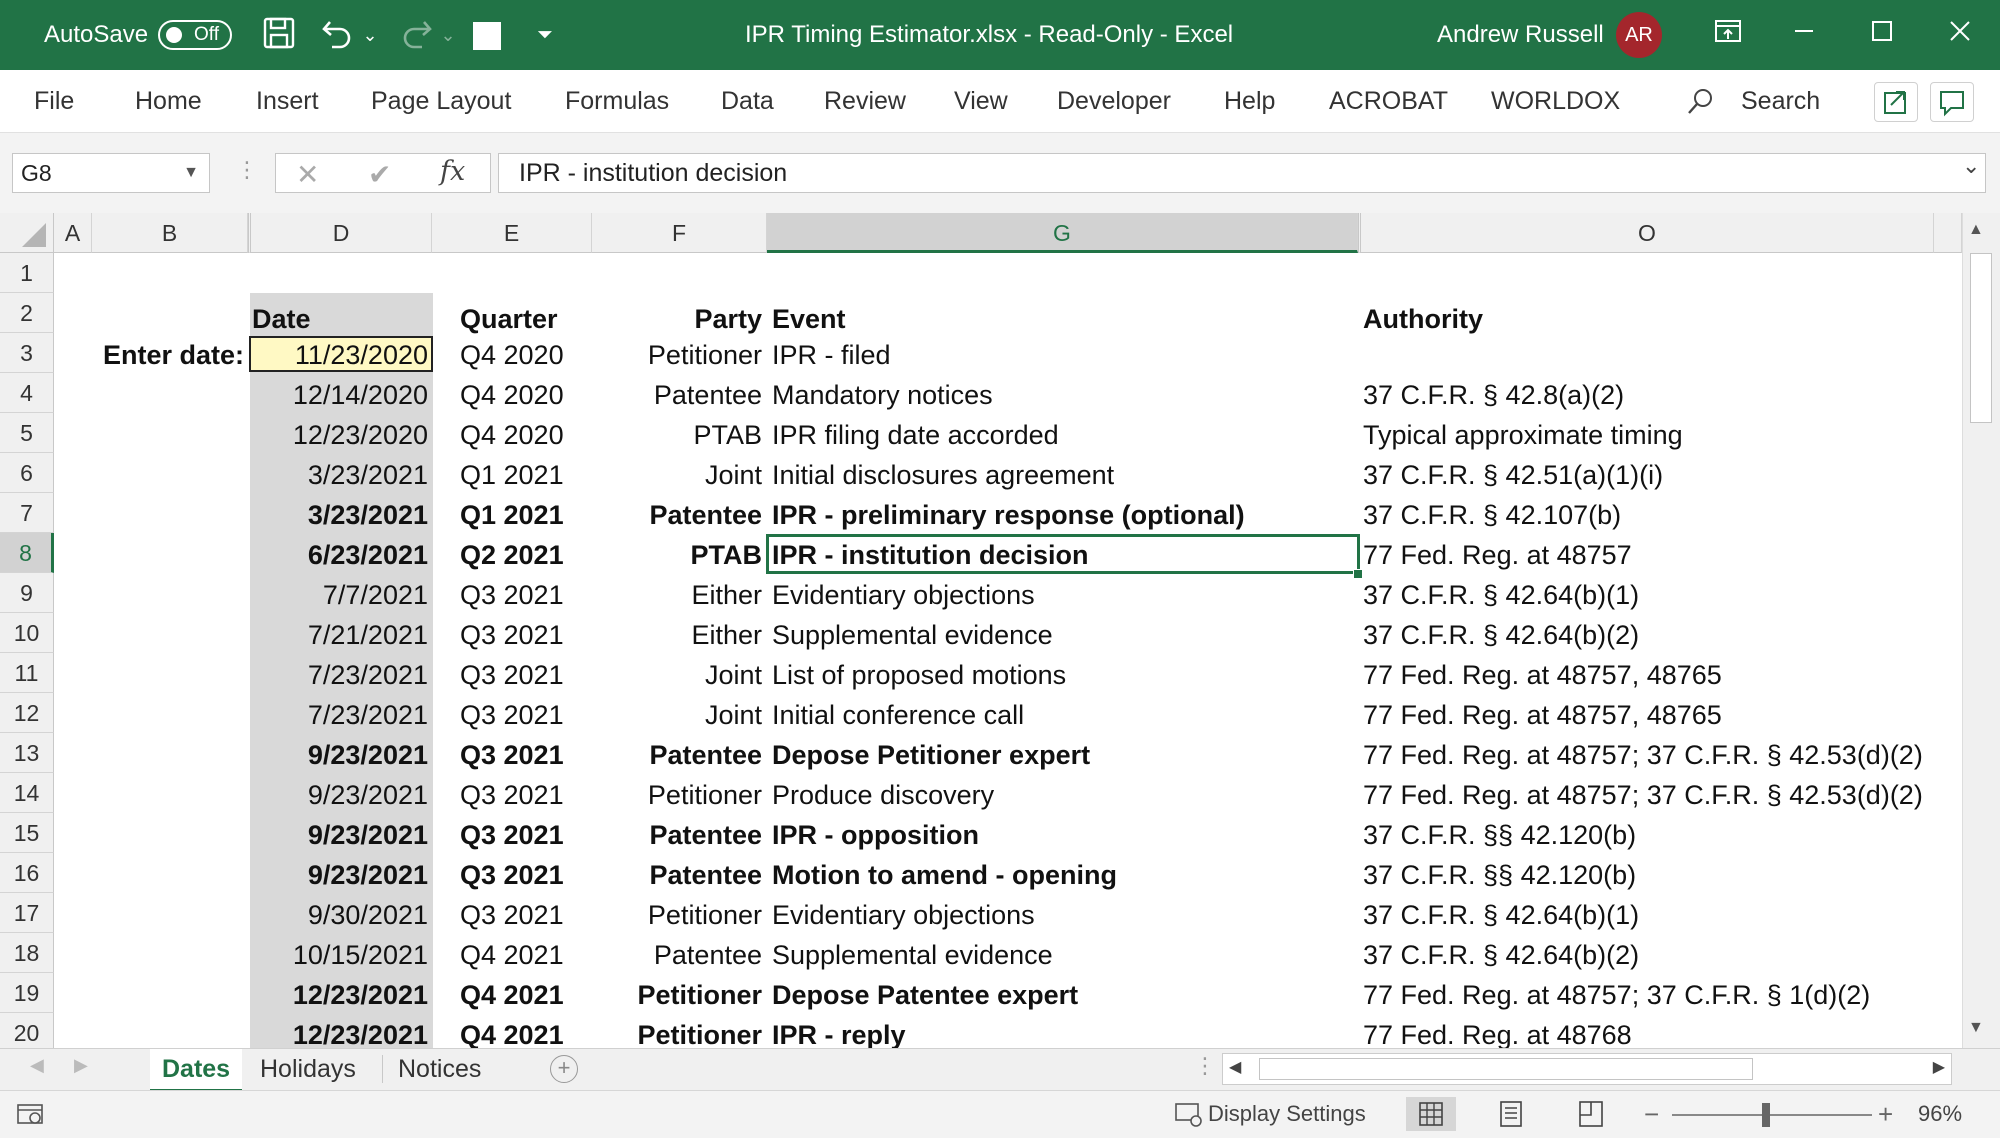 This screenshot has width=2000, height=1138. I want to click on cell-event: IPR - reply, so click(1062, 1031).